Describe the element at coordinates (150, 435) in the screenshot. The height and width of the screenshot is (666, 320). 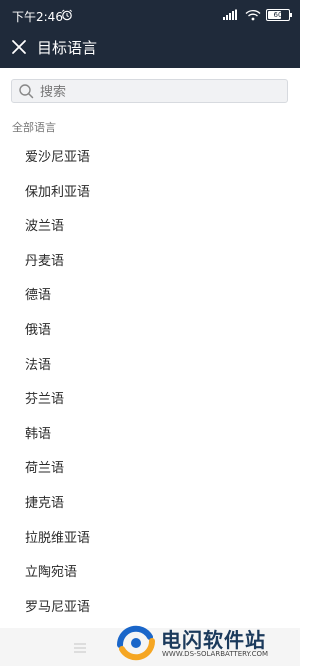
I see `language-item: 韩语` at that location.